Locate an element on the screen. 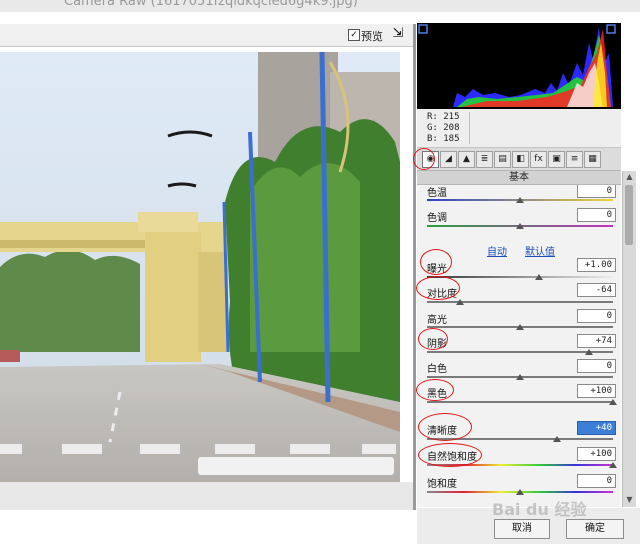 This screenshot has width=640, height=544. panel-tabs: ◉ ◢ ▲ ≣ ▤ ◧ fx ▣ ≡ ▦ is located at coordinates (519, 159).